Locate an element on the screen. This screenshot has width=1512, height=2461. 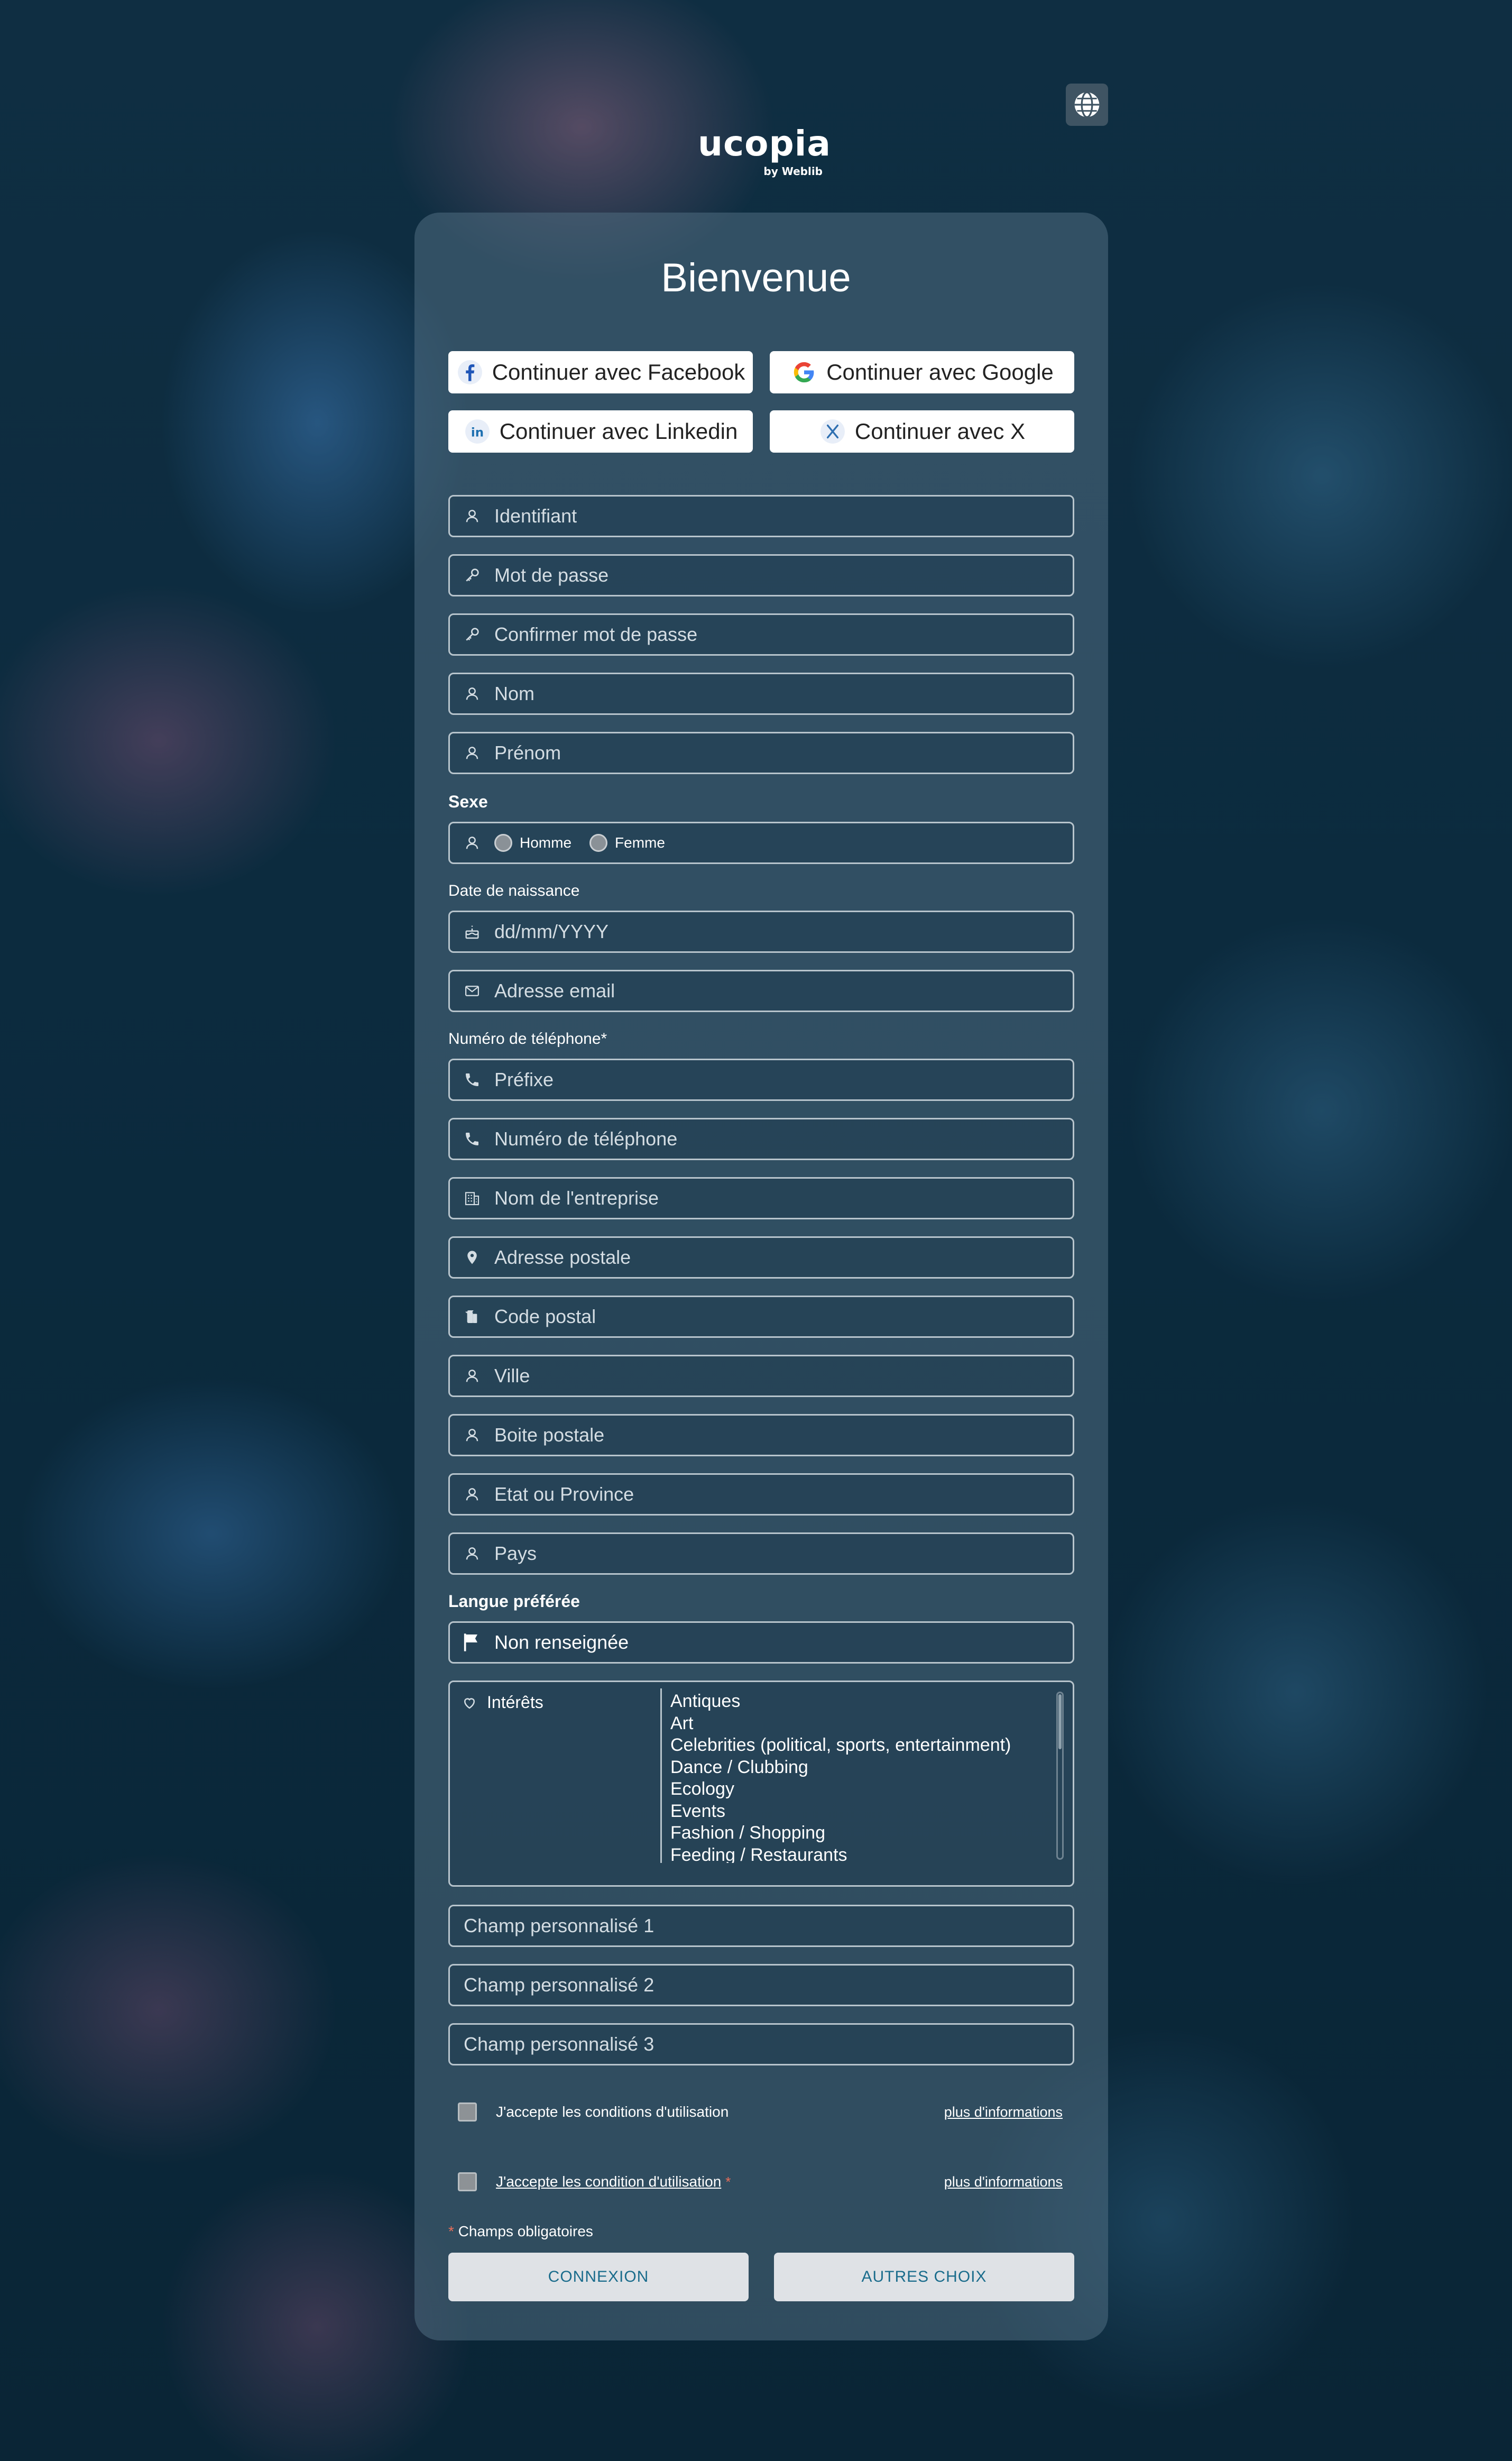
interest-option: Ecology is located at coordinates (866, 1789).